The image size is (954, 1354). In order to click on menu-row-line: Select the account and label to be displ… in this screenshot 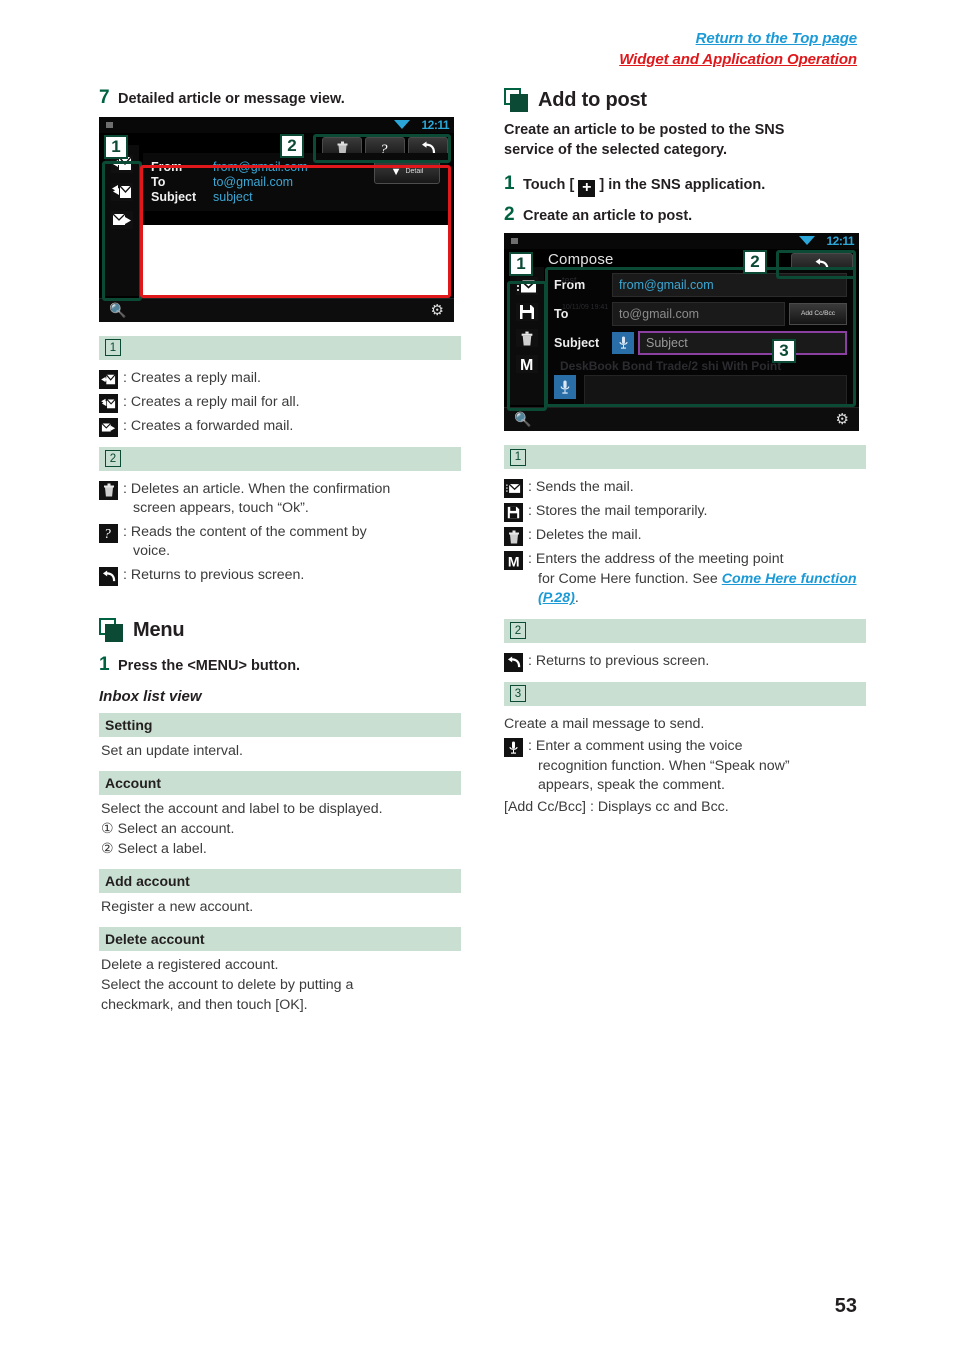, I will do `click(242, 808)`.